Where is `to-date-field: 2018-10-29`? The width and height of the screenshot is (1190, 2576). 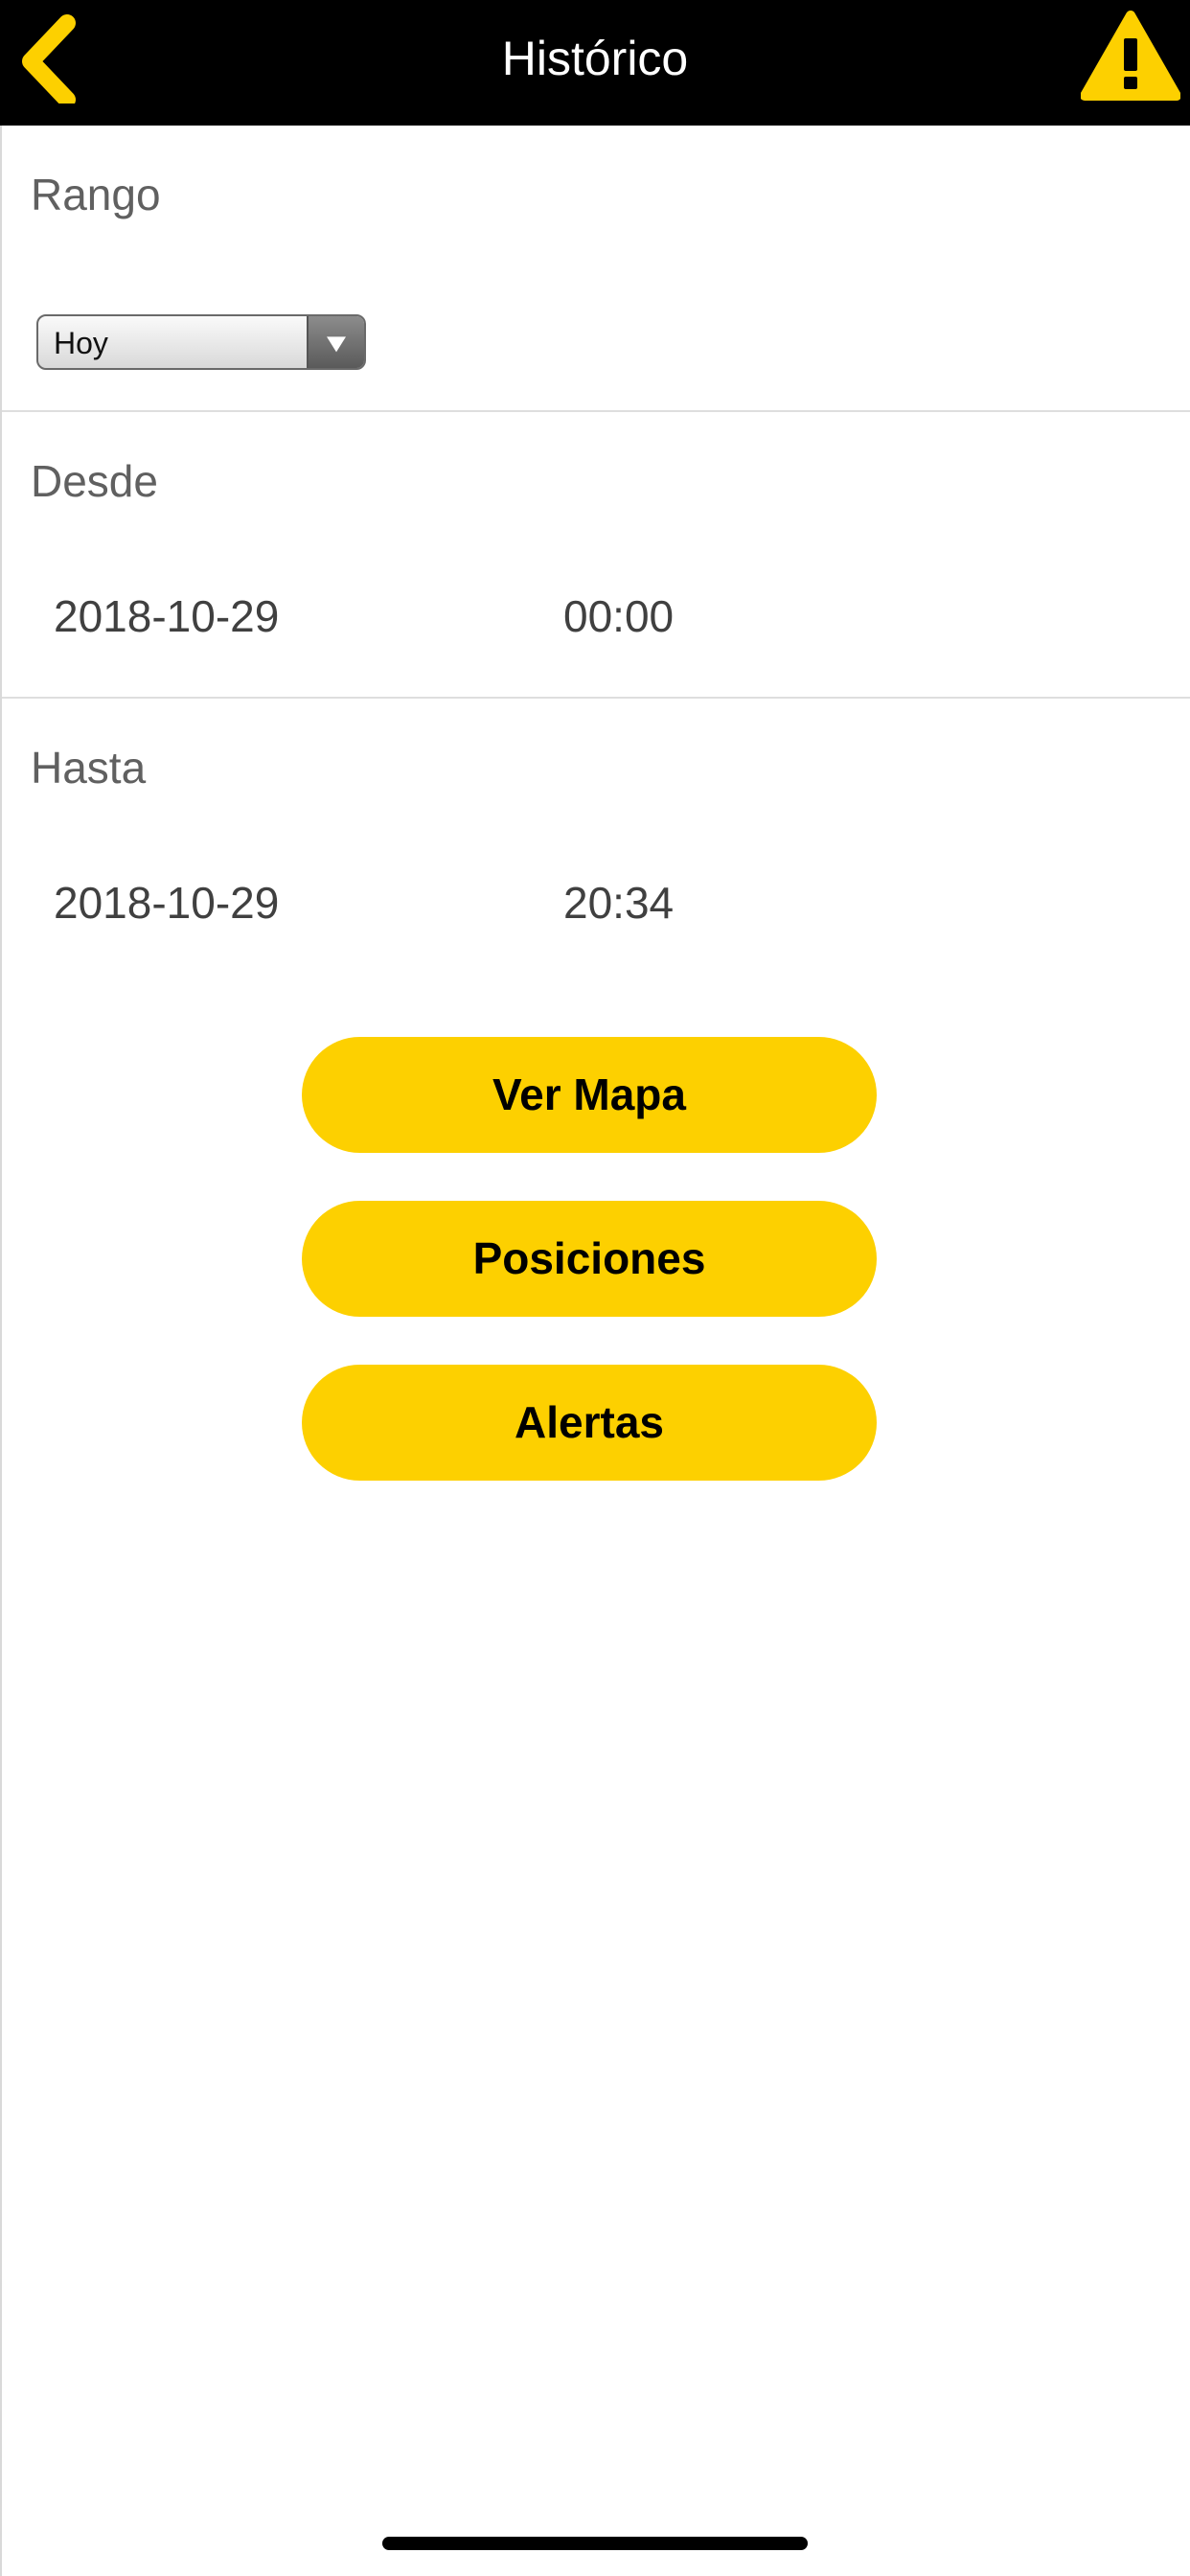
to-date-field: 2018-10-29 is located at coordinates (167, 903).